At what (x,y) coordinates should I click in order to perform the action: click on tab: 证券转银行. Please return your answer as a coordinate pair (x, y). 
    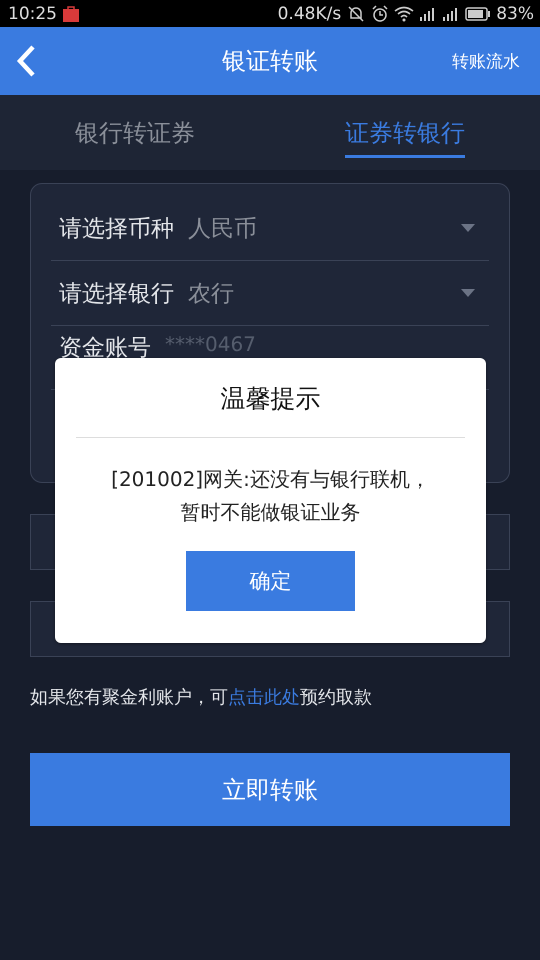
    Looking at the image, I should click on (405, 132).